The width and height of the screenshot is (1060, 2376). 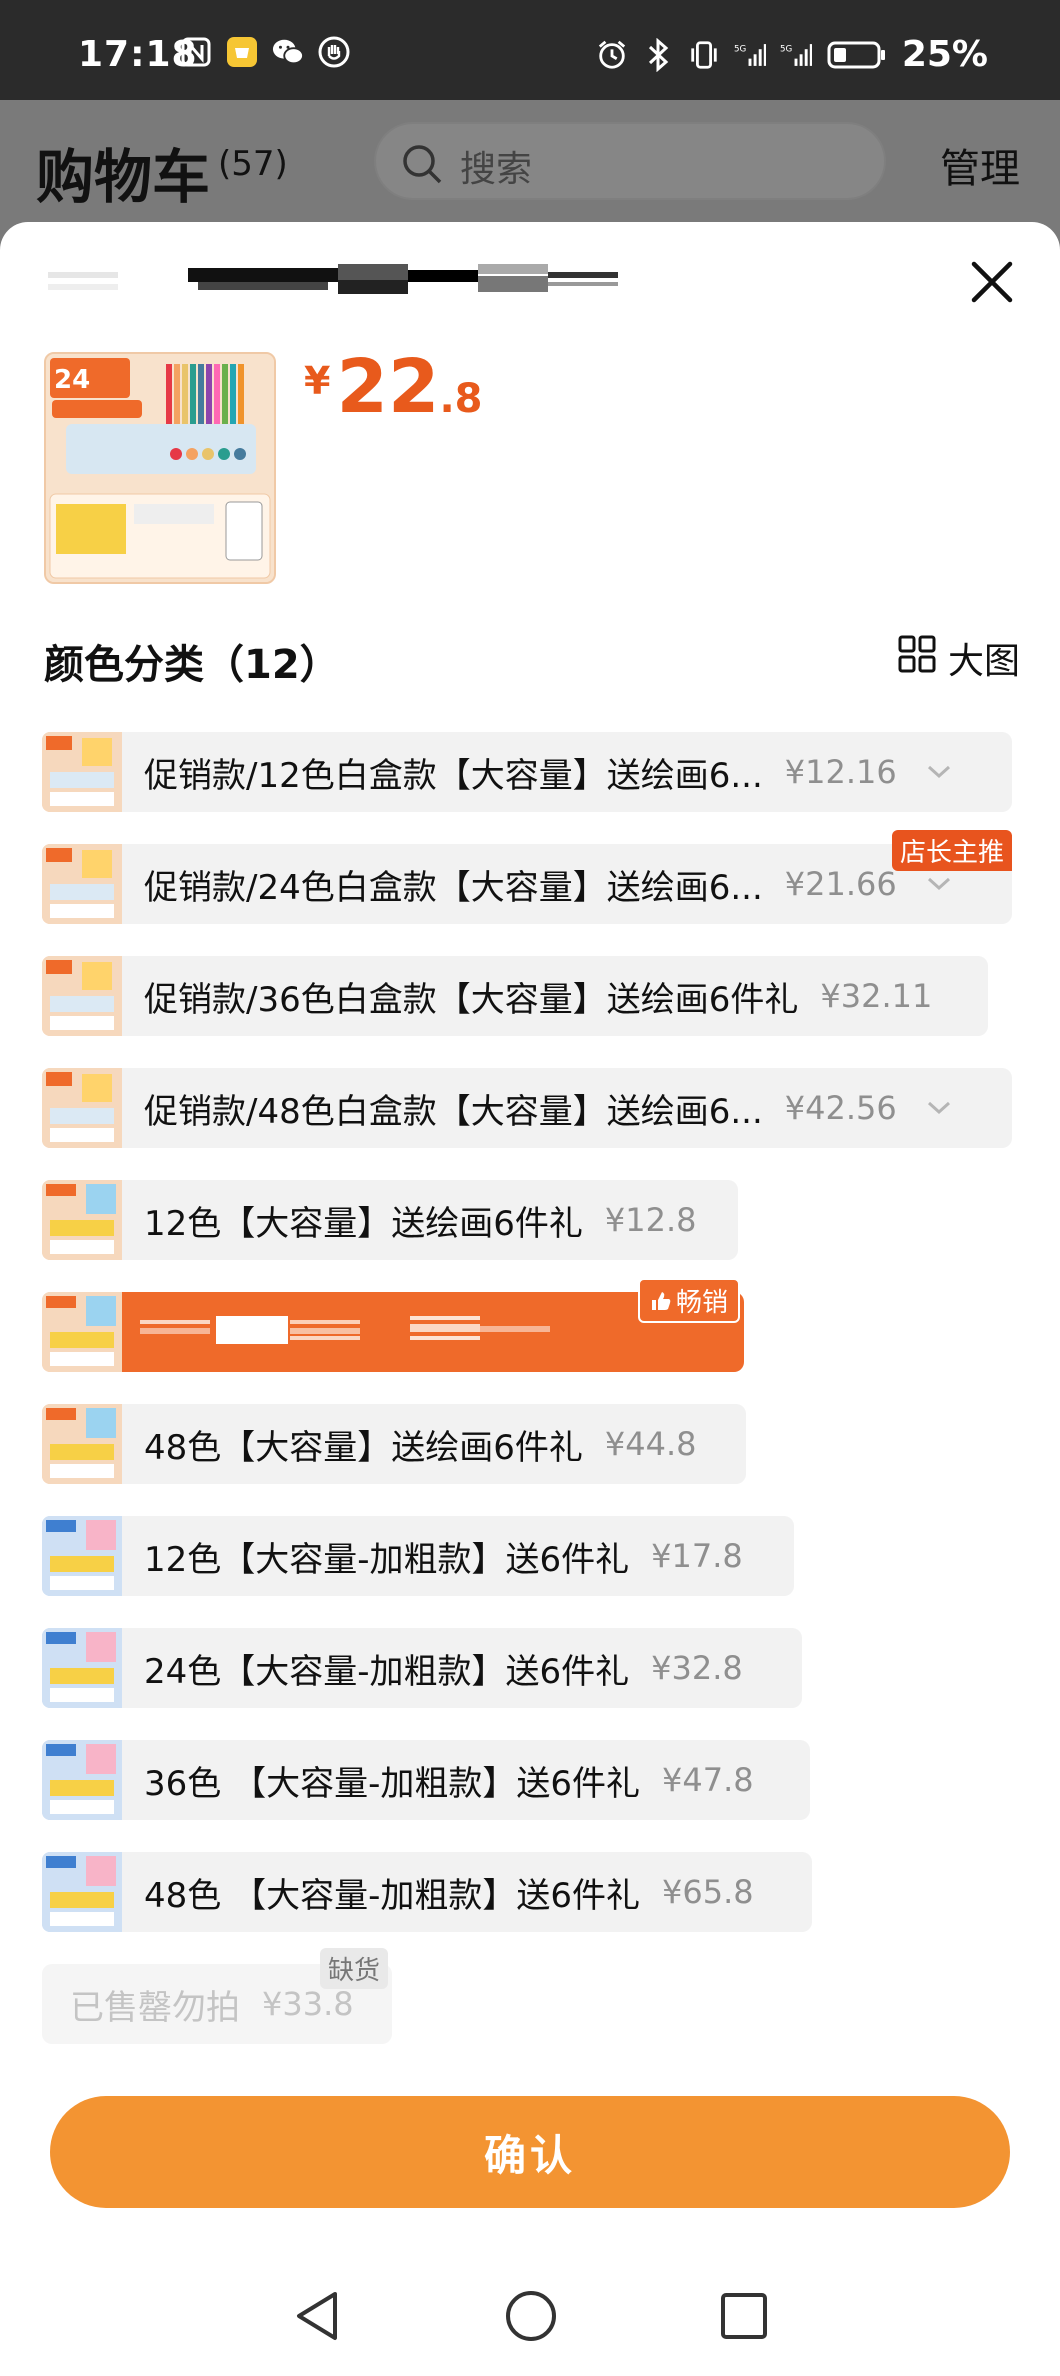 What do you see at coordinates (461, 399) in the screenshot?
I see `price-decimal: .8` at bounding box center [461, 399].